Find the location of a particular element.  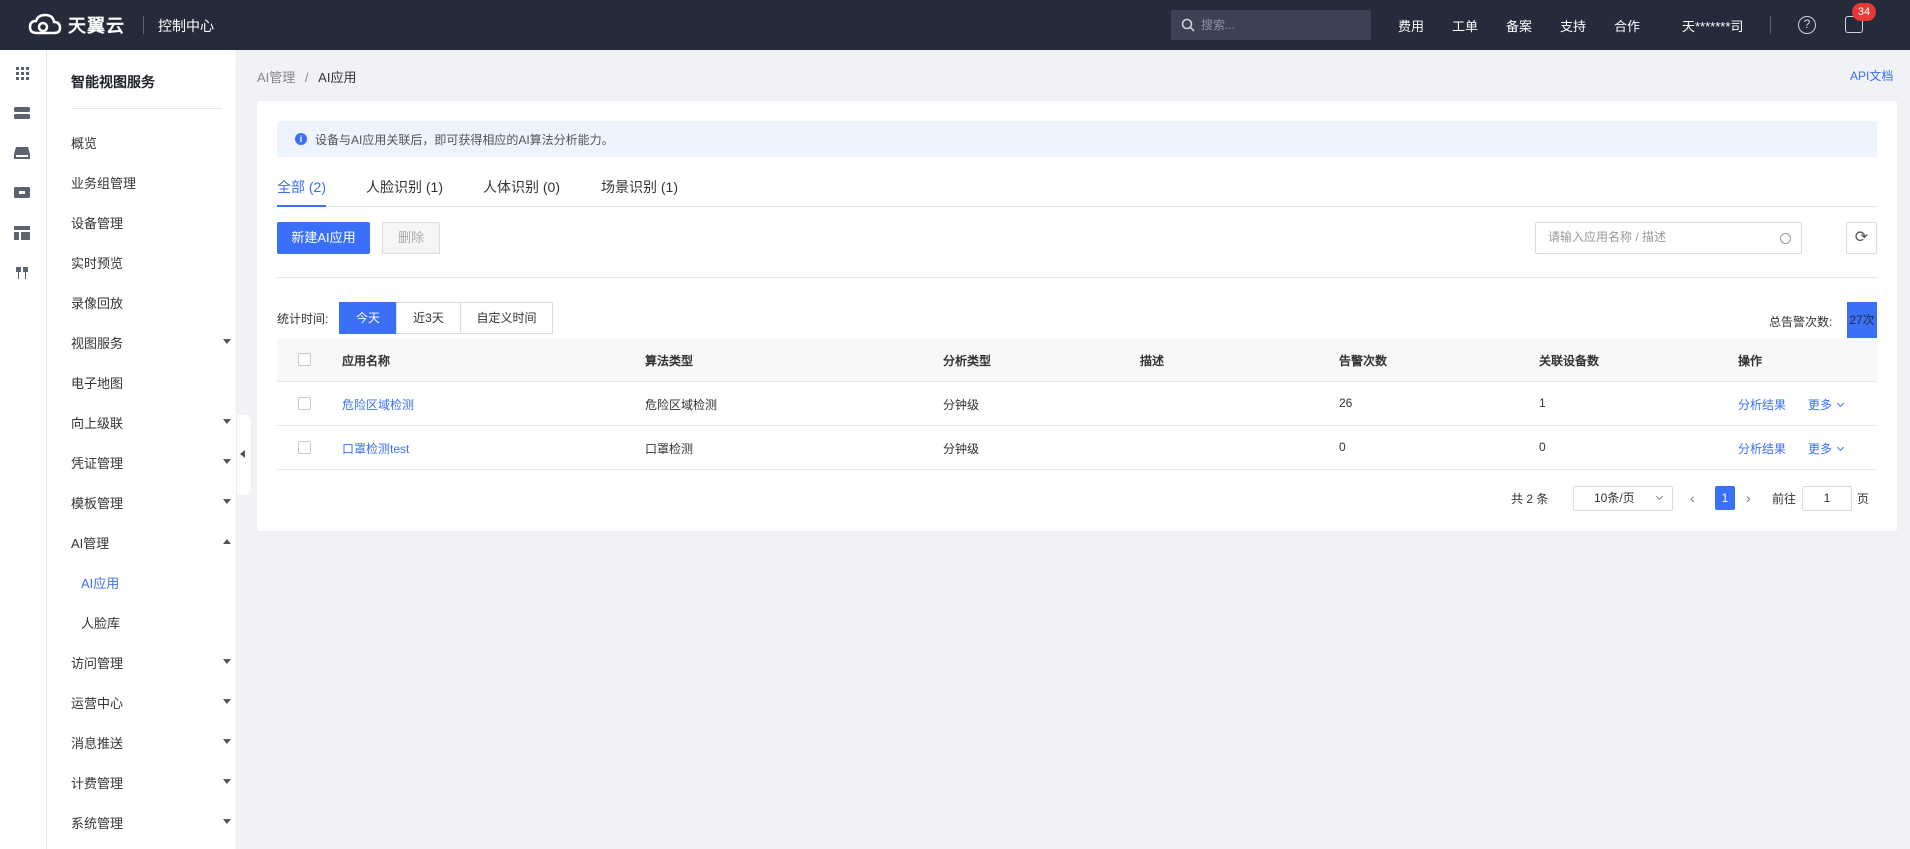

page-suffix-label: 页 is located at coordinates (1863, 499).